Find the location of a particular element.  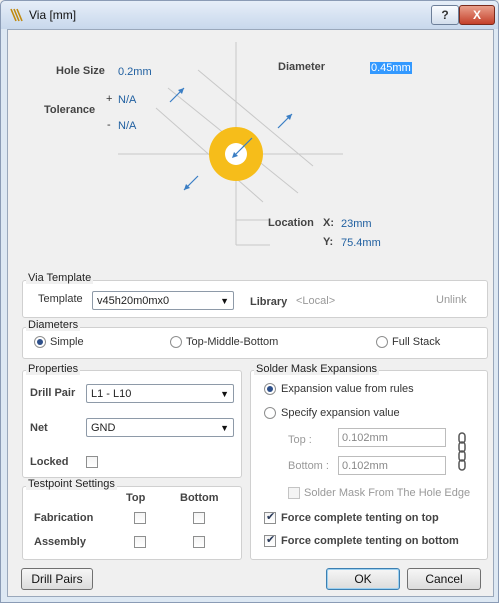

tent-top-label: Force complete tenting on top is located at coordinates (360, 518).